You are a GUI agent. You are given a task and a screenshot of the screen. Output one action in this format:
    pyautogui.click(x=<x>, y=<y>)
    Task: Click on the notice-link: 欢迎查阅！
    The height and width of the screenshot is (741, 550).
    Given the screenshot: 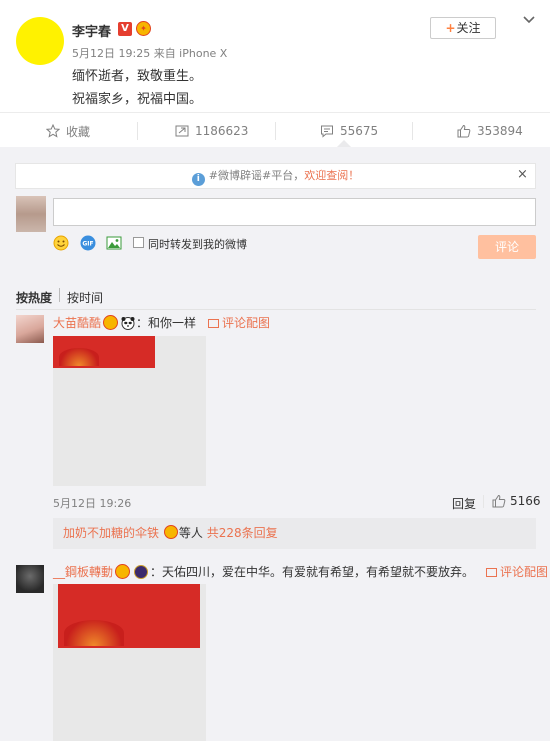 What is the action you would take?
    pyautogui.click(x=331, y=175)
    